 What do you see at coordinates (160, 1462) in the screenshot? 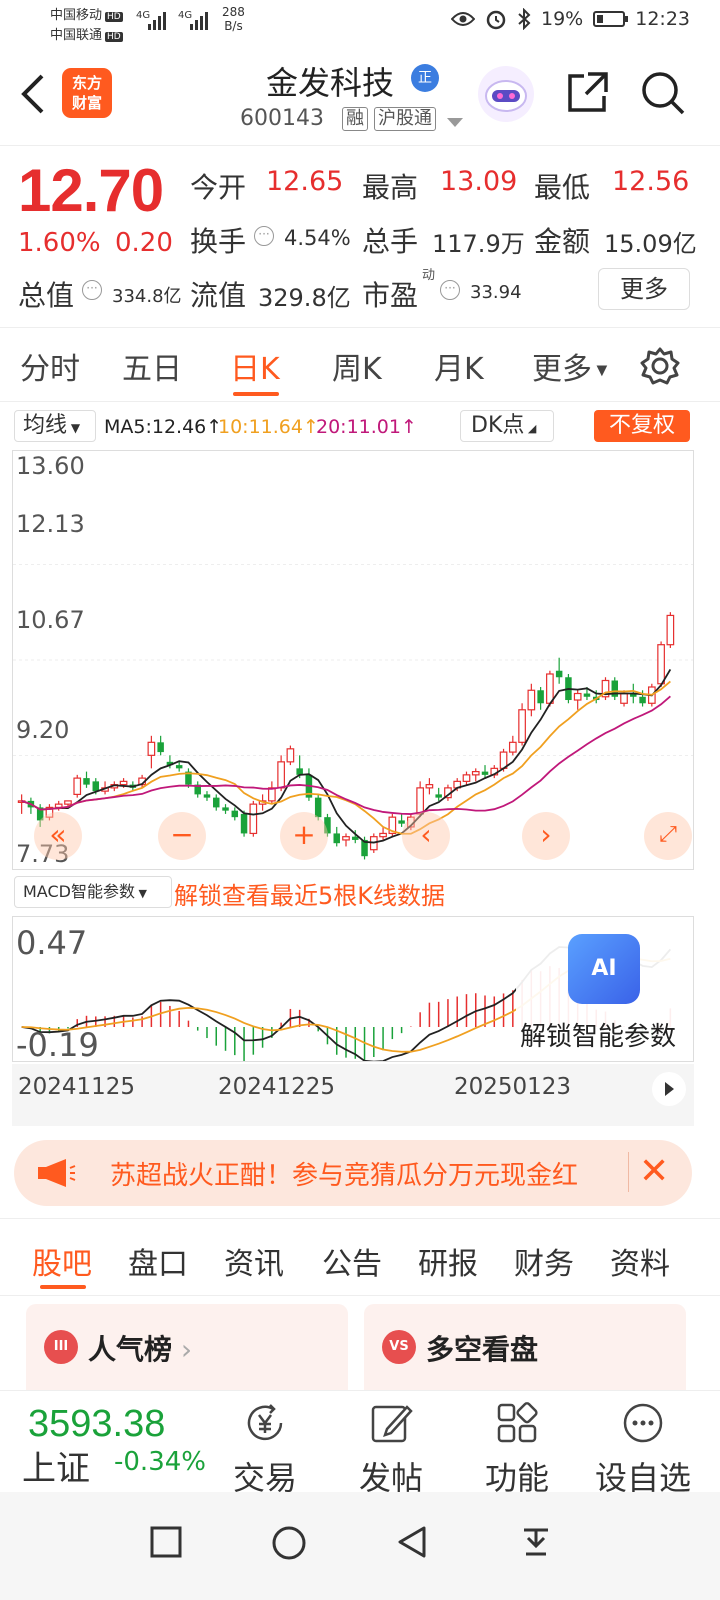
I see `index-change: -0.34%` at bounding box center [160, 1462].